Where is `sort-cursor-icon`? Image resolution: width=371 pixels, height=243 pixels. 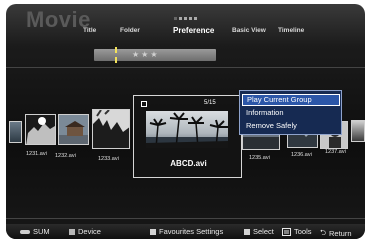 sort-cursor-icon is located at coordinates (116, 55).